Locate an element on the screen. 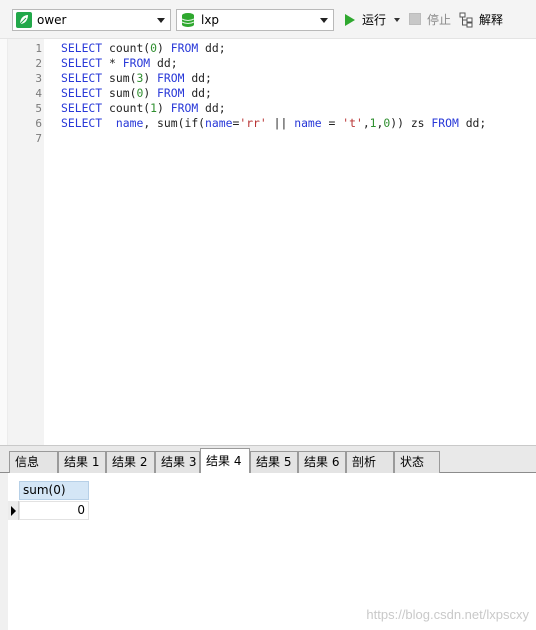  run-label: 运行 is located at coordinates (374, 20).